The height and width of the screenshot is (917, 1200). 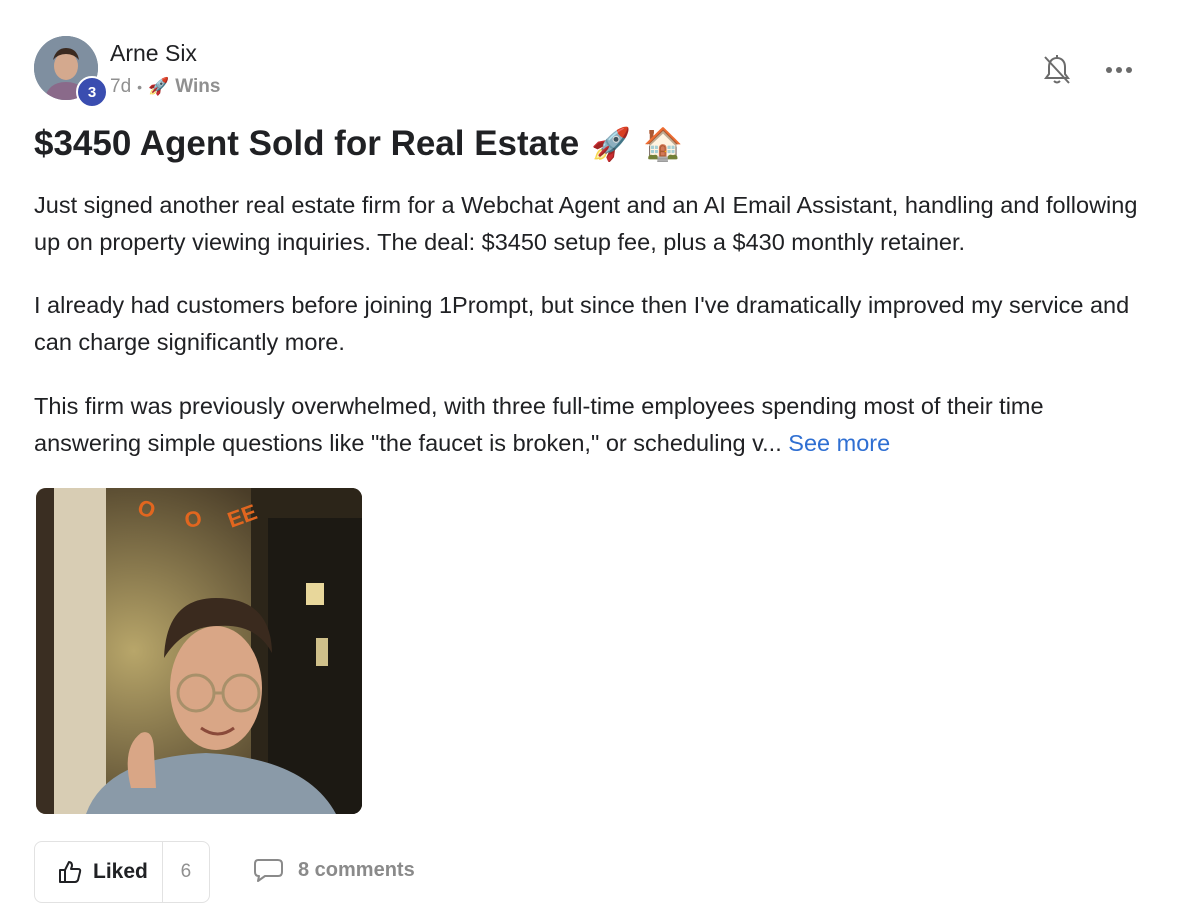 I want to click on post-meta: 7d • 🚀 Wins, so click(x=165, y=87).